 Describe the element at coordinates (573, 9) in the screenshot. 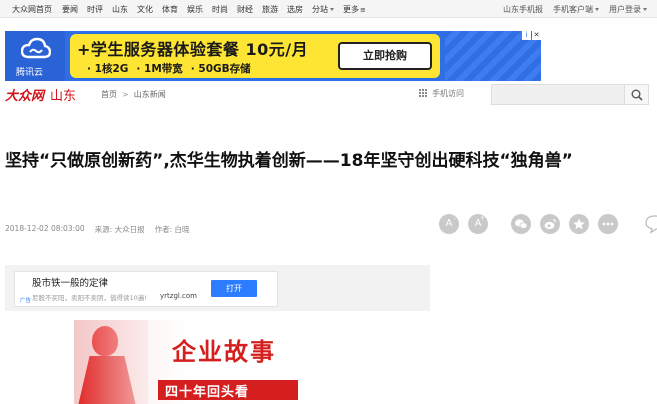

I see `mobile-client-label: 手机客户端` at that location.